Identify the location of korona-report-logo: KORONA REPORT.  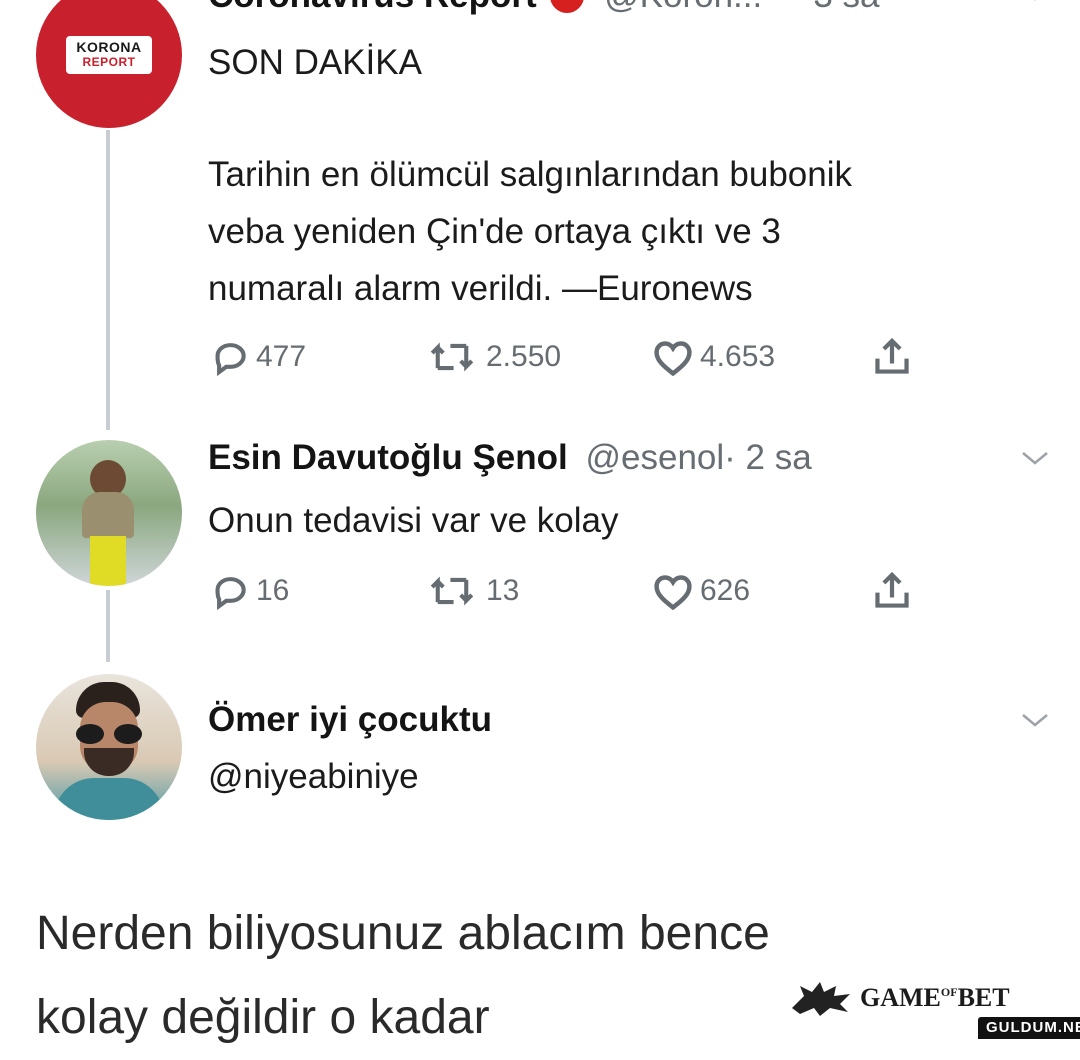
(109, 55).